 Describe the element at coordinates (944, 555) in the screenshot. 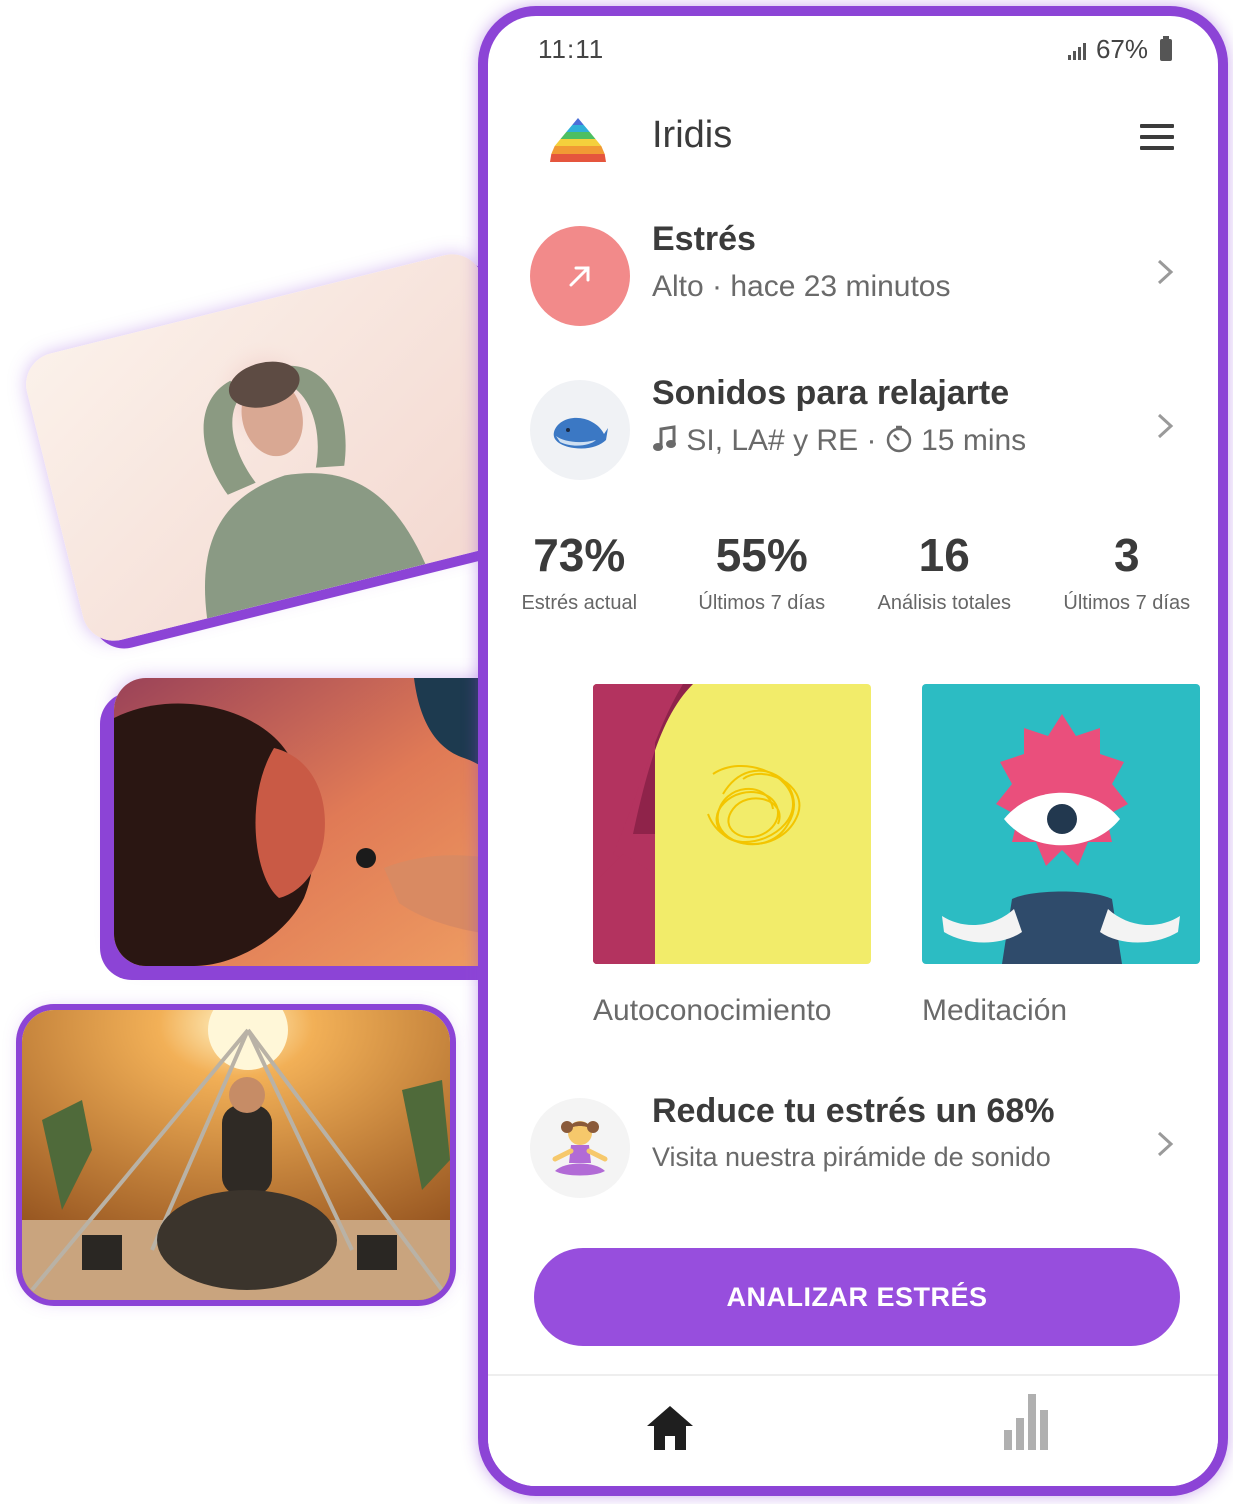

I see `stat-value: 16` at that location.